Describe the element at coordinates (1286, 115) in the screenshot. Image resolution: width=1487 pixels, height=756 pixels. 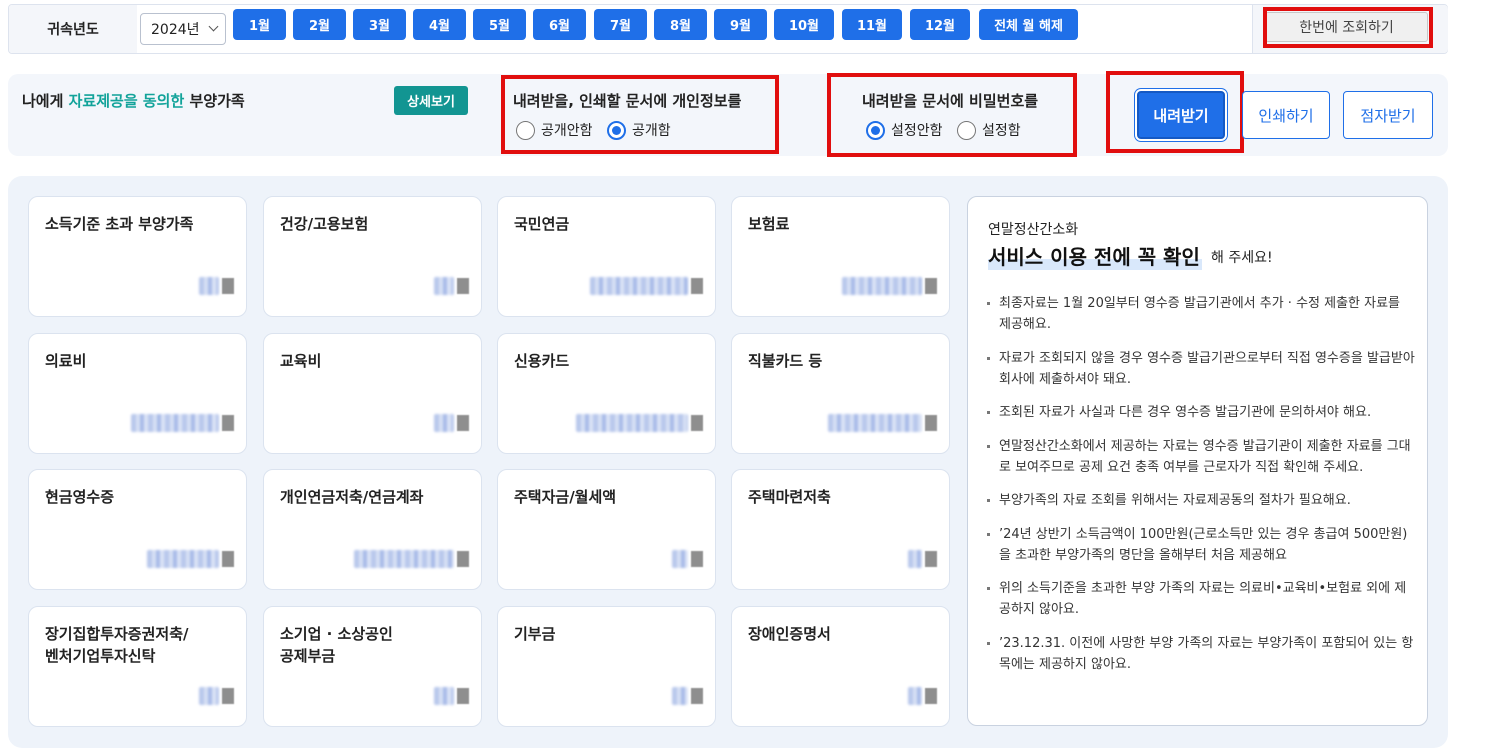
I see `print-button: 인쇄하기` at that location.